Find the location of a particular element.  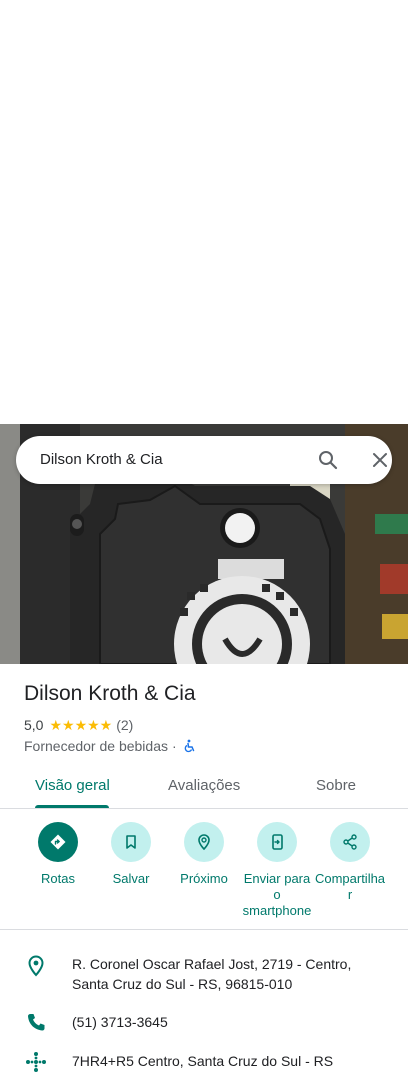

location-pin-icon is located at coordinates (36, 966).